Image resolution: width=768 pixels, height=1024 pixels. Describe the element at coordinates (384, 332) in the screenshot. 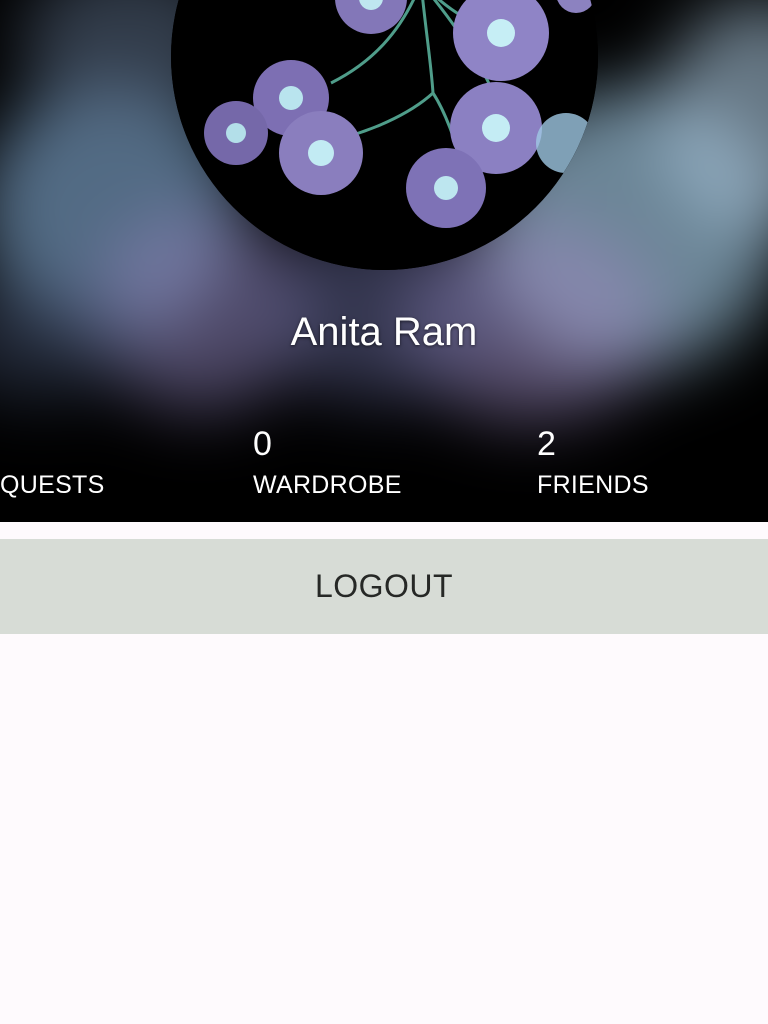

I see `user-name: Anita Ram` at that location.